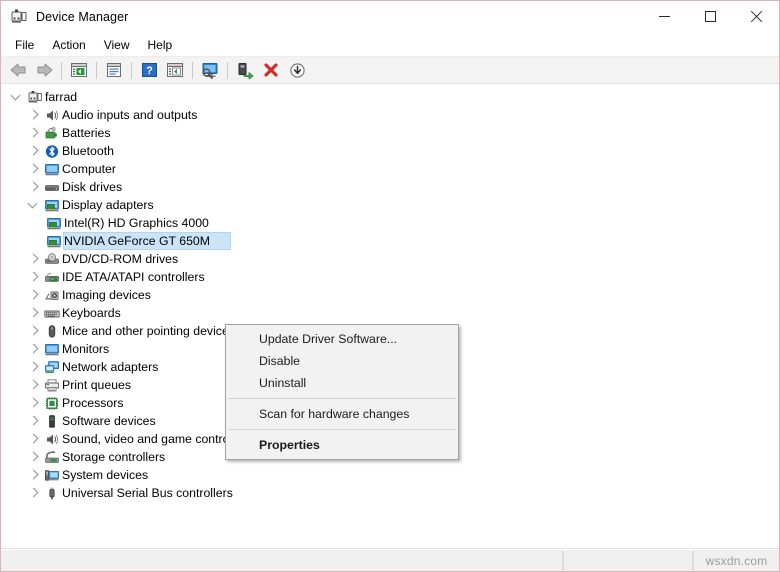 Image resolution: width=780 pixels, height=572 pixels. Describe the element at coordinates (91, 313) in the screenshot. I see `tree-item-label: Keyboards` at that location.